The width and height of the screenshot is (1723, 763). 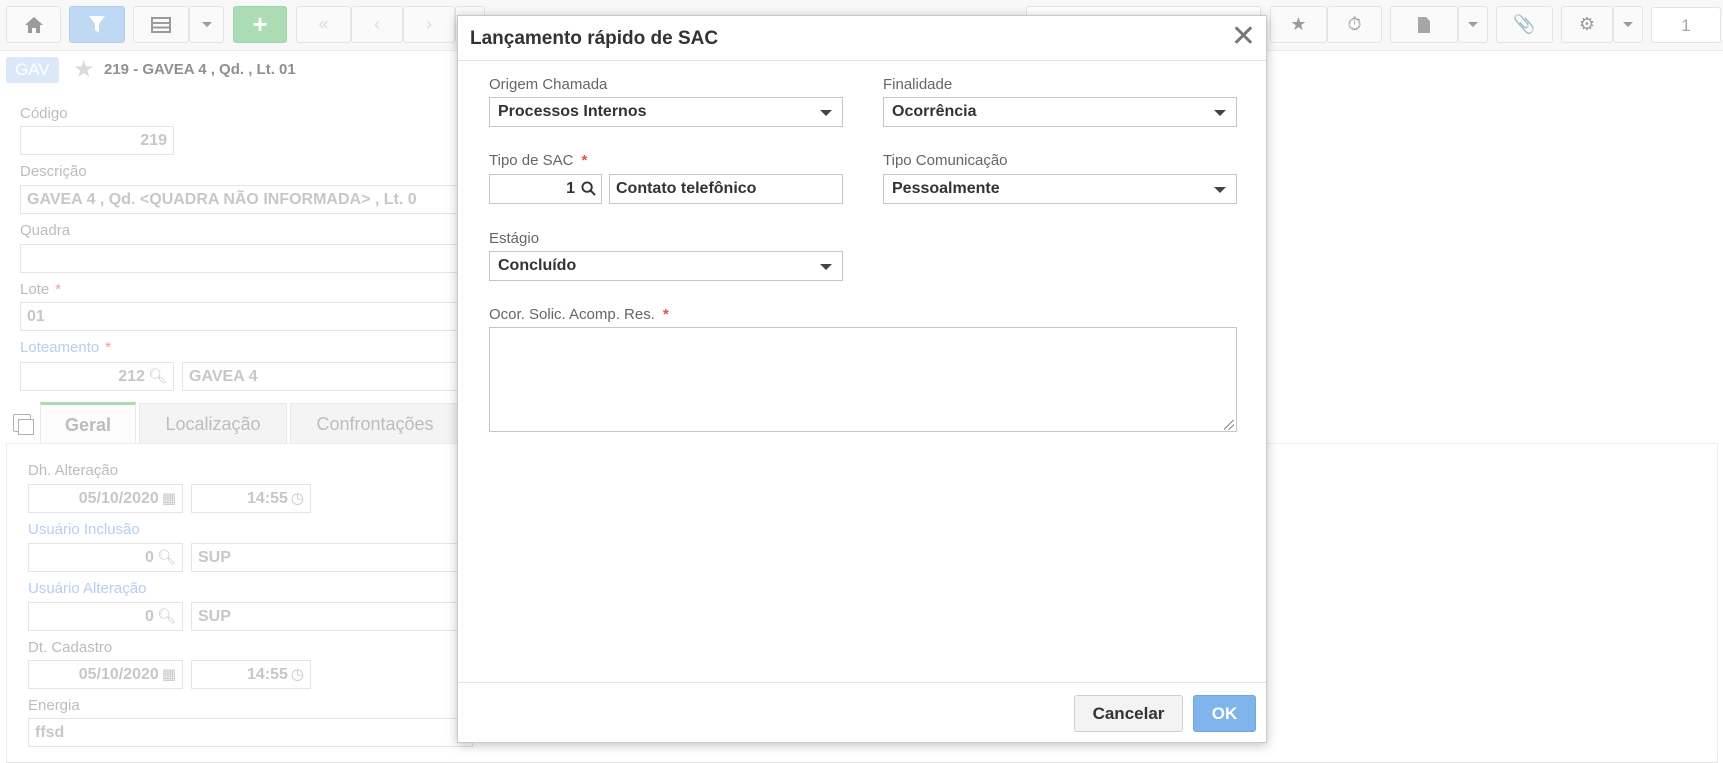 I want to click on finalidade-select: Ocorrência, so click(x=1060, y=112).